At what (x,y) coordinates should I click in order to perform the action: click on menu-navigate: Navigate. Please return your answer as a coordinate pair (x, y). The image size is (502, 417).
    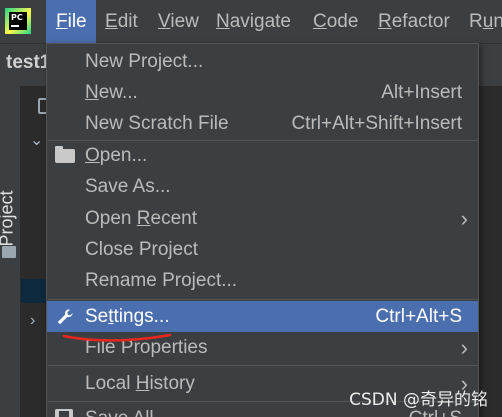
    Looking at the image, I should click on (253, 21).